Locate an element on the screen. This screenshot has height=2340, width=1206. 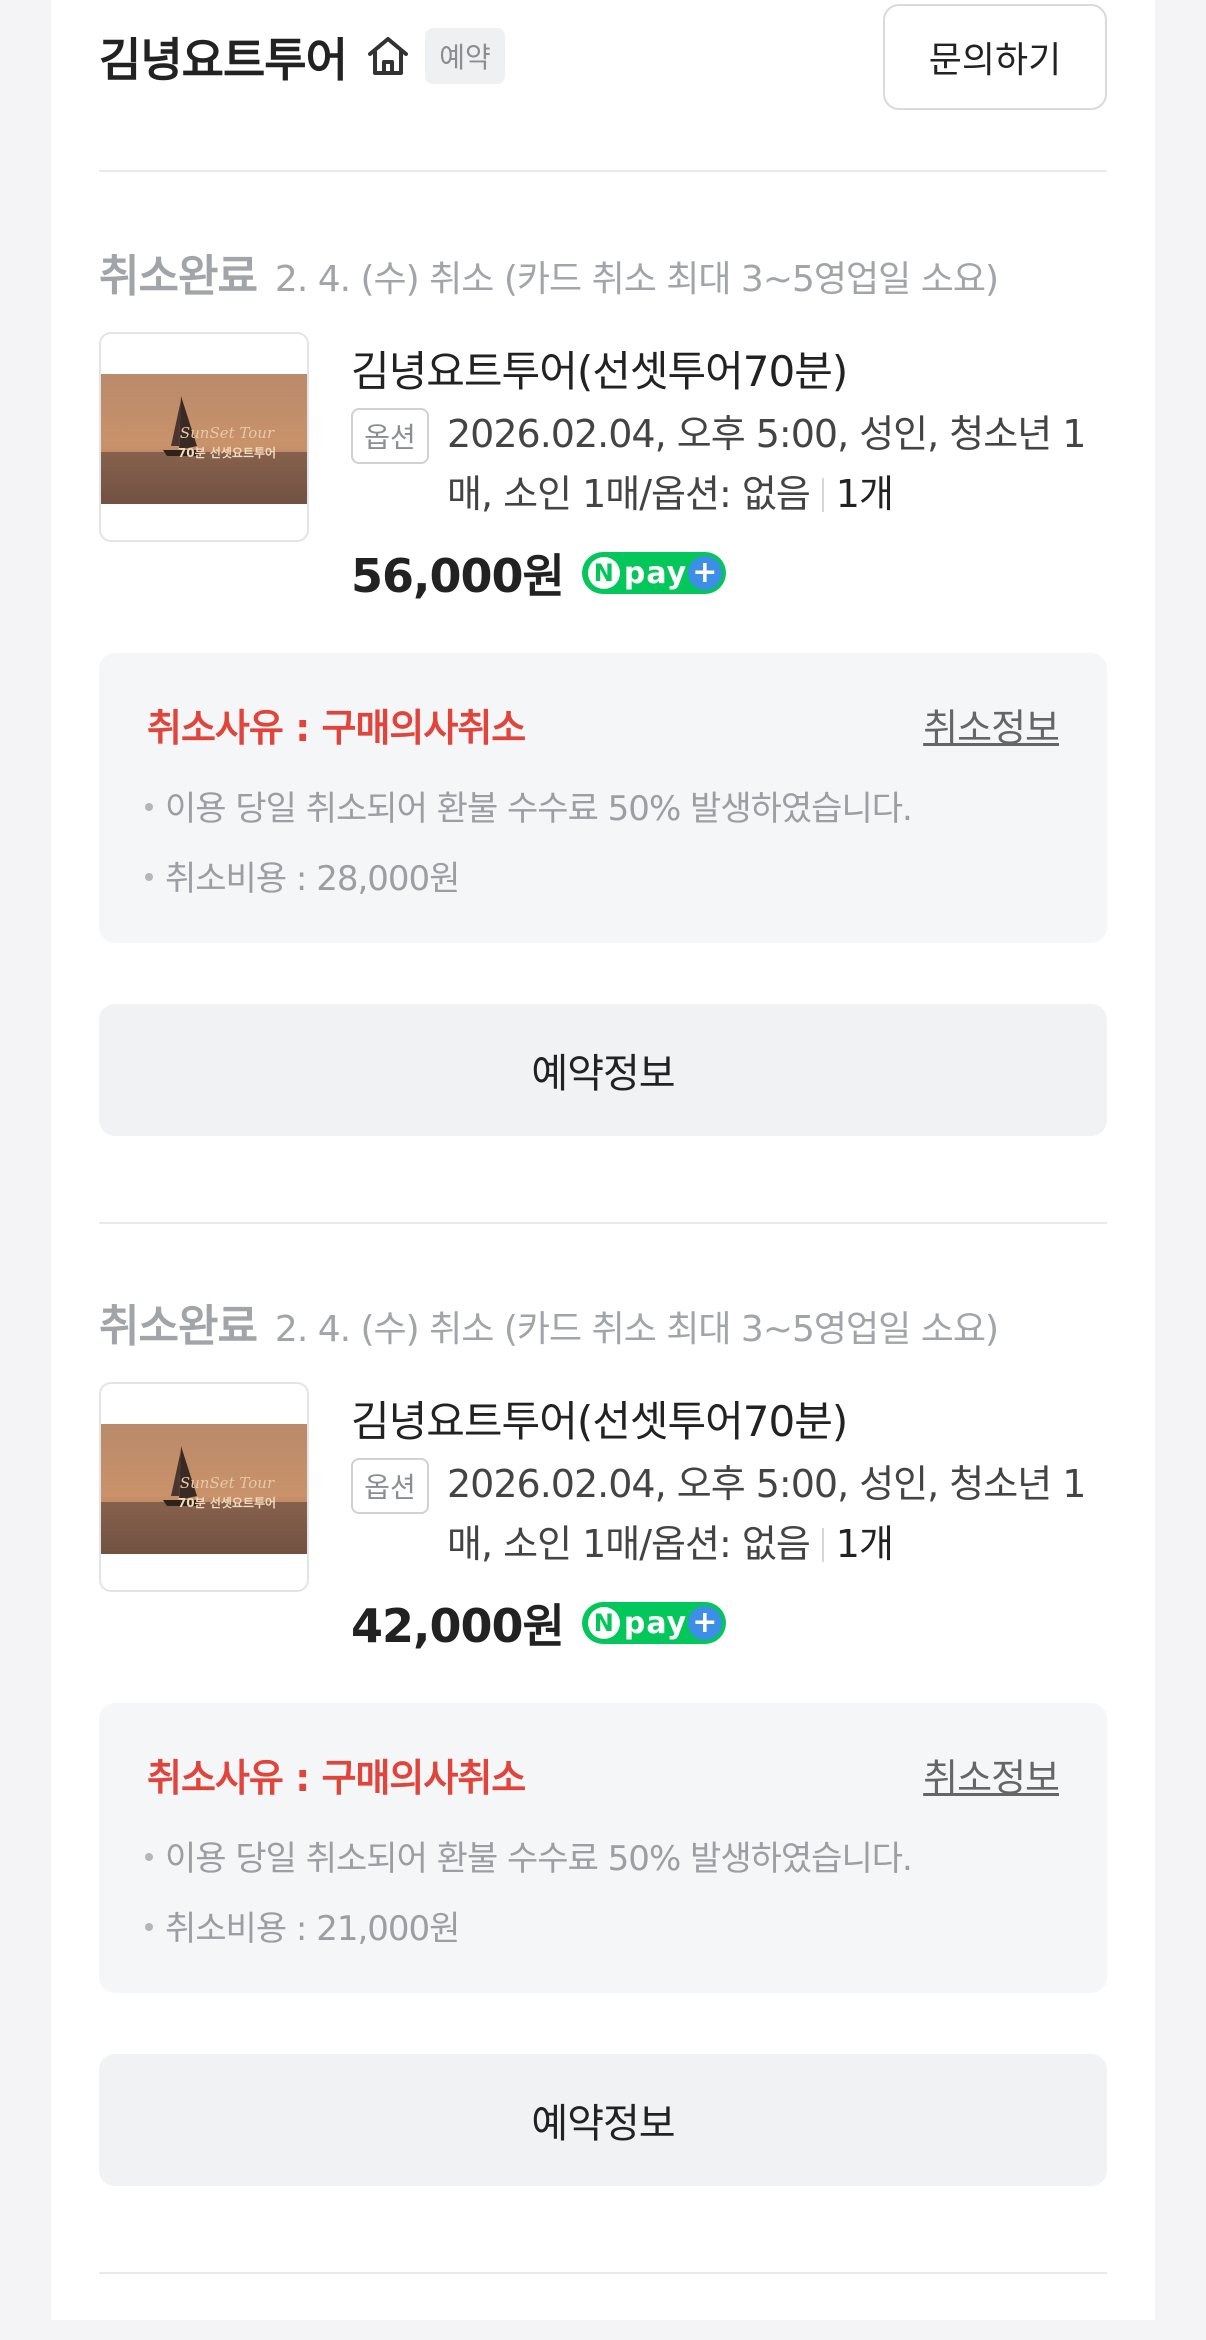
price-row: 56,000원 N pay + is located at coordinates (538, 573).